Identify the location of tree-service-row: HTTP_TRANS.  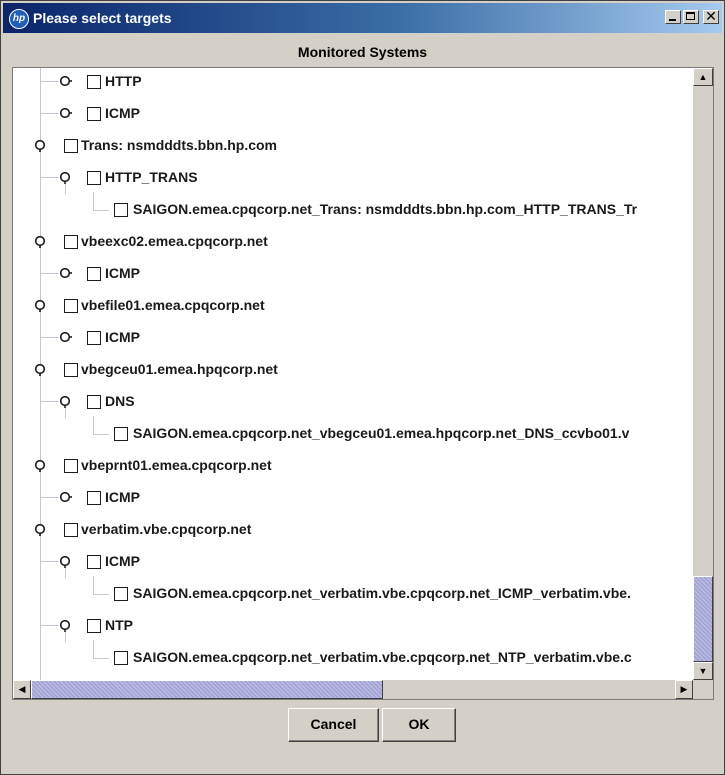
(353, 178).